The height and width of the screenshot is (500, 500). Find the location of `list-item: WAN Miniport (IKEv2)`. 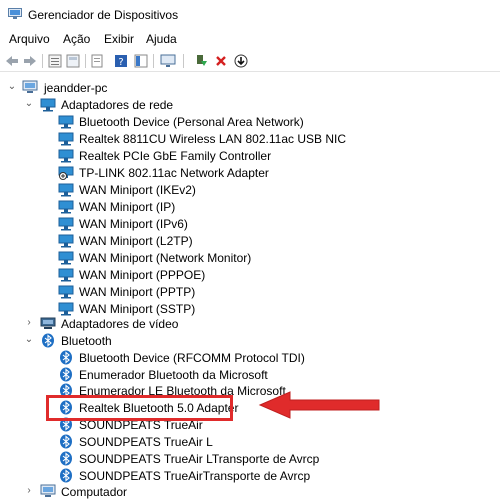

list-item: WAN Miniport (IKEv2) is located at coordinates (250, 189).